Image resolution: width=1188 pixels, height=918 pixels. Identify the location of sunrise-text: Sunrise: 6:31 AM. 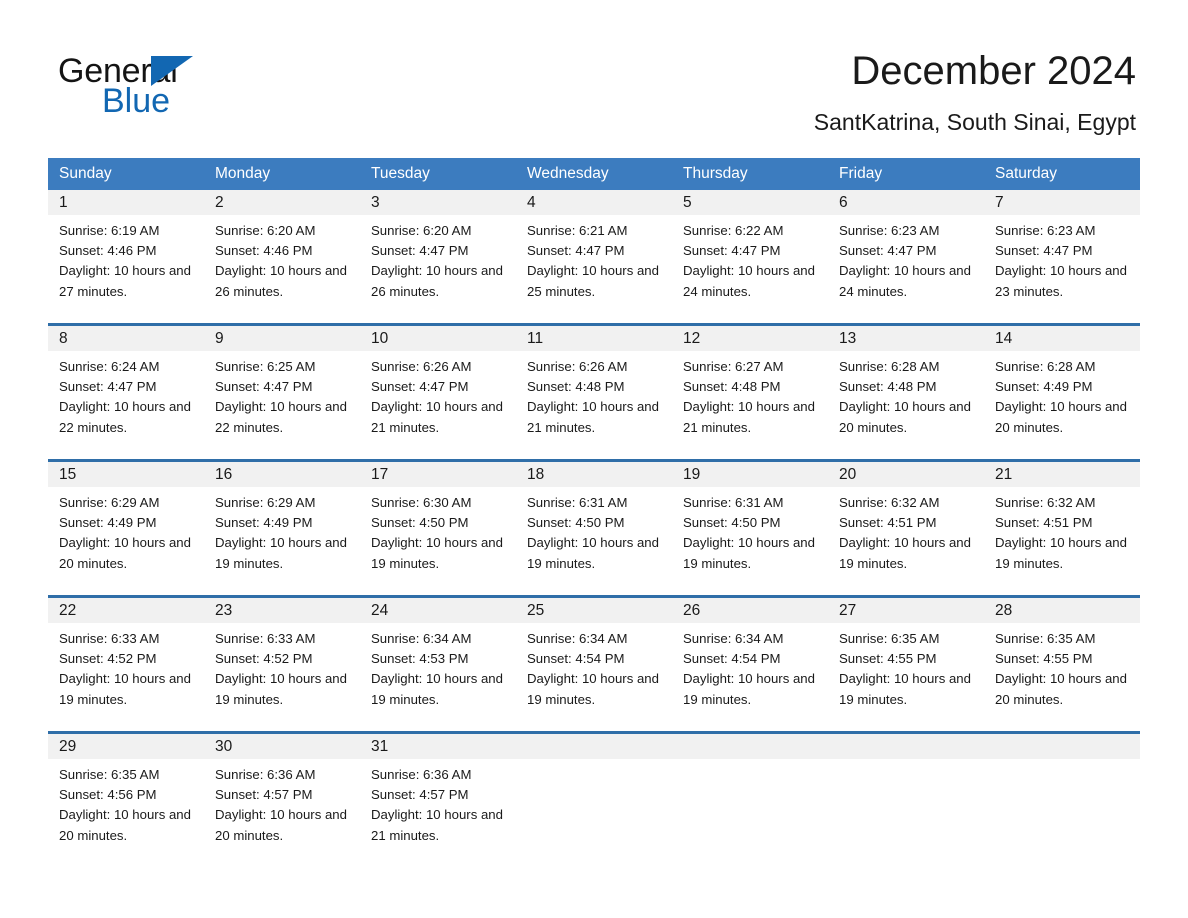
(733, 502).